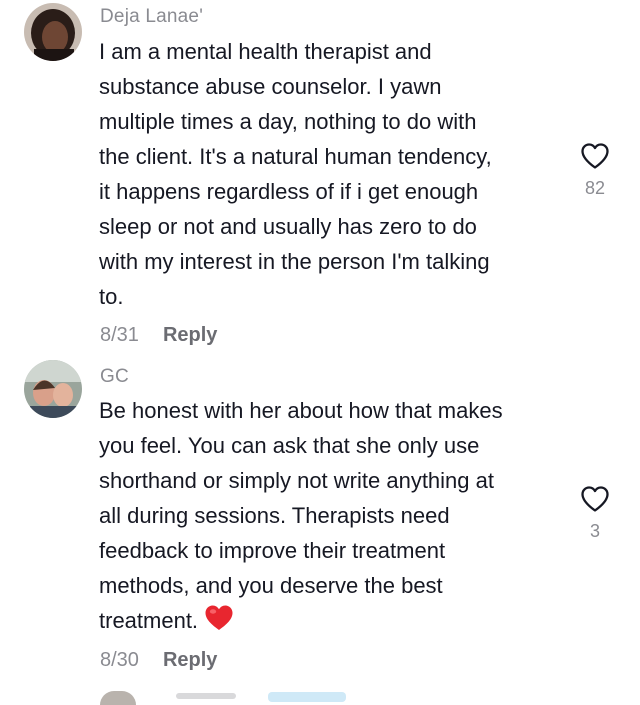 This screenshot has height=705, width=640. Describe the element at coordinates (206, 696) in the screenshot. I see `username-placeholder` at that location.